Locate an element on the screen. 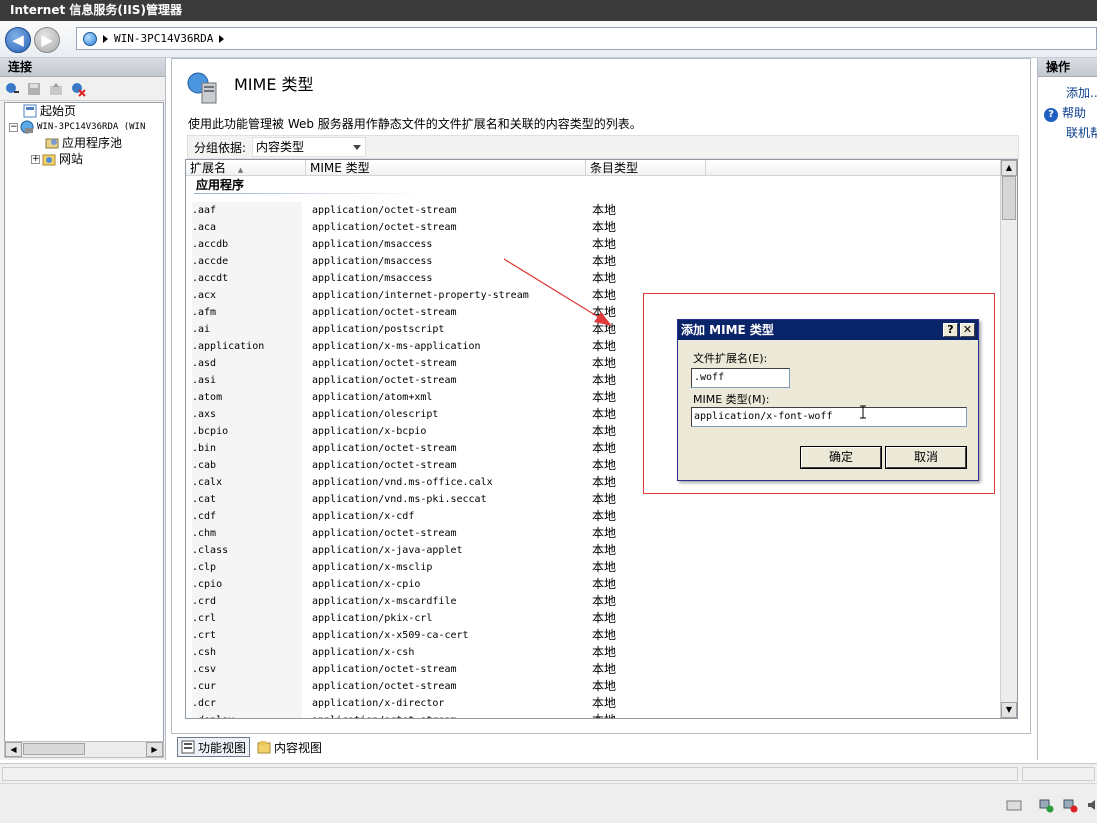 The image size is (1097, 823). table-row: .dcr application/x-director 本地 is located at coordinates (593, 703).